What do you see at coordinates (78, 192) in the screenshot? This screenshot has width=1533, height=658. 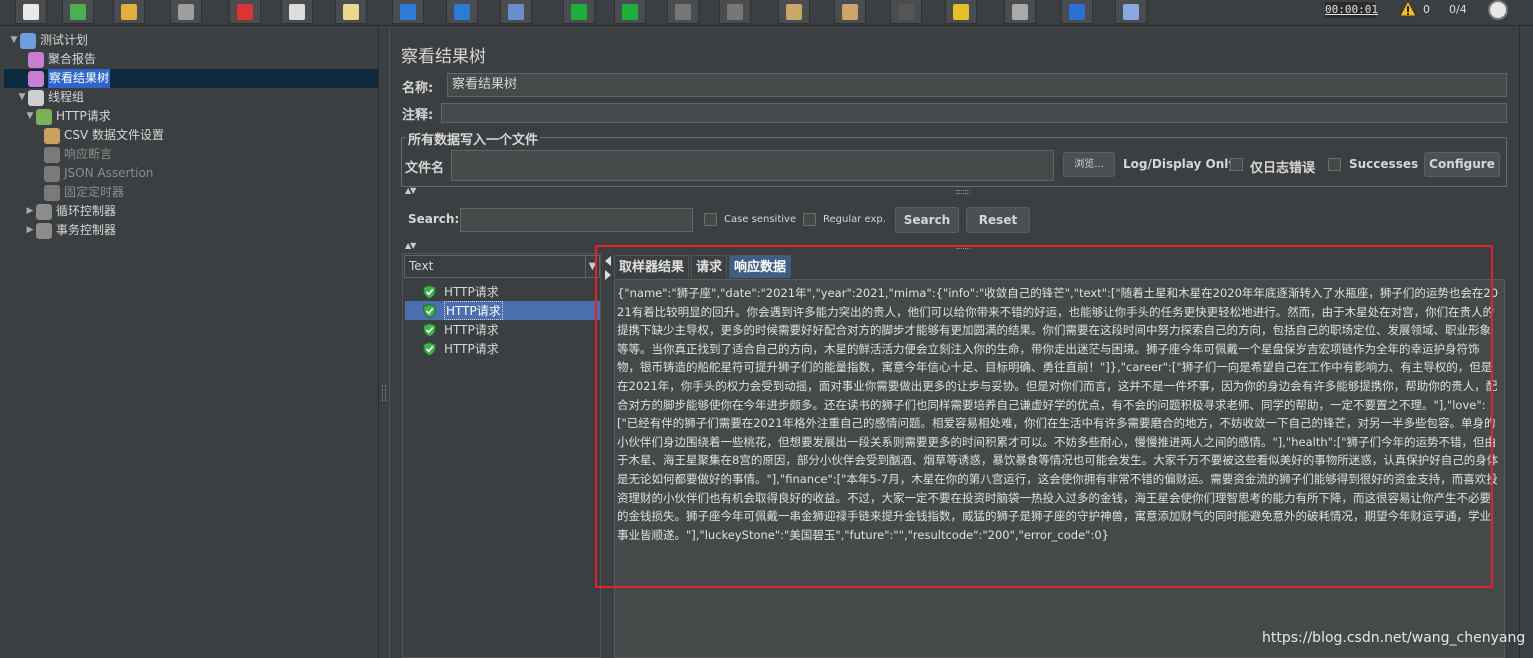 I see `tree-item-8: 固定定时器` at bounding box center [78, 192].